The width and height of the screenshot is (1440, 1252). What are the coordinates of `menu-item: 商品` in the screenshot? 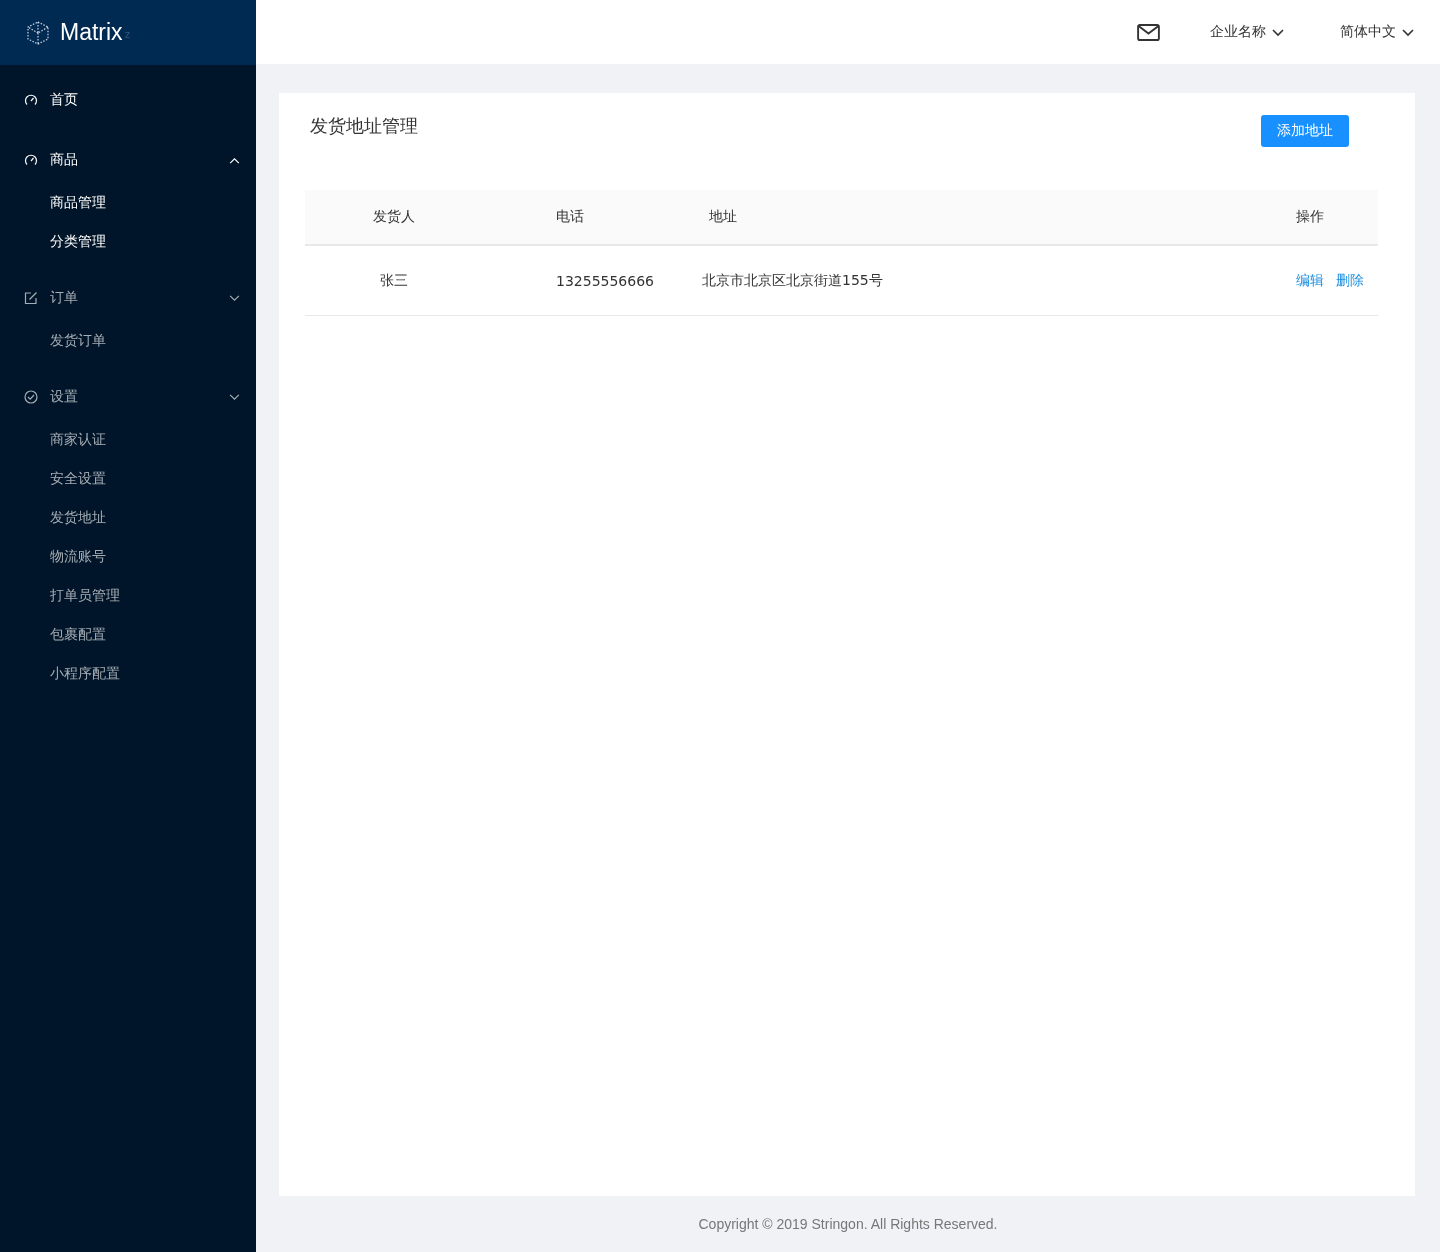 It's located at (128, 160).